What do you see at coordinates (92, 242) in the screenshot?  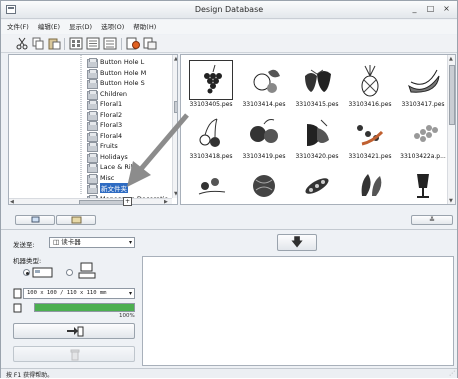 I see `destination-select: ◫ 读卡器 ▾` at bounding box center [92, 242].